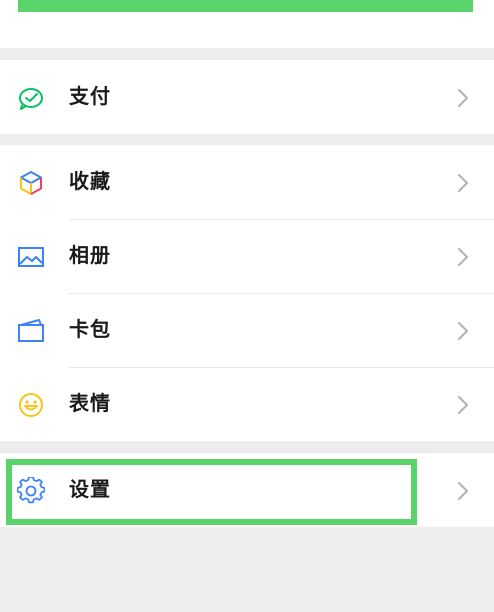 The height and width of the screenshot is (612, 494). Describe the element at coordinates (90, 181) in the screenshot. I see `menu-item-label: 收藏` at that location.